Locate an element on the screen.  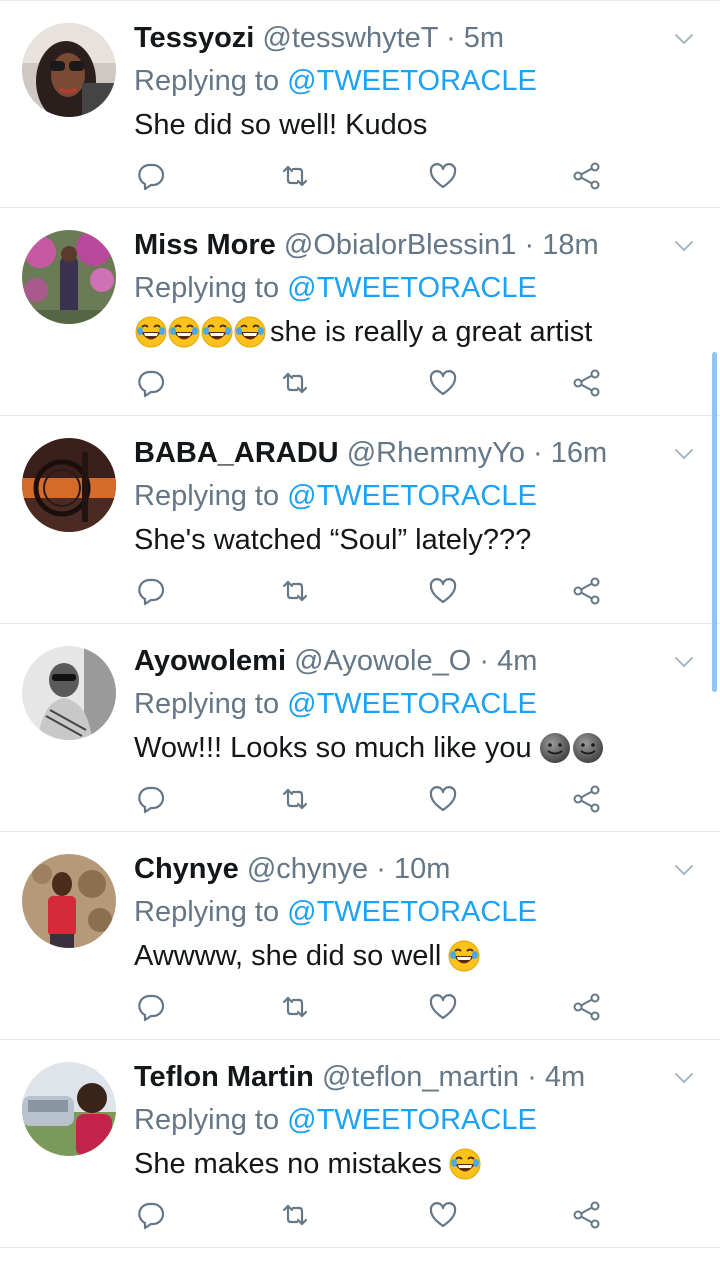
timestamp: 18m is located at coordinates (570, 245).